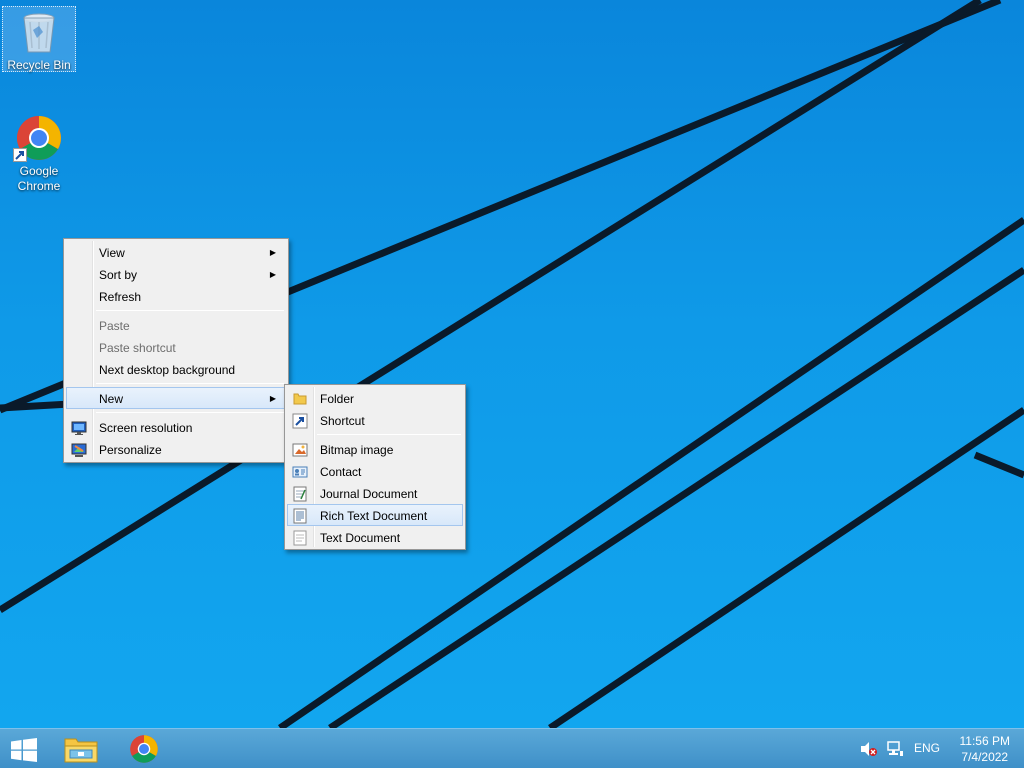 This screenshot has width=1024, height=768. I want to click on menu-item-folder: Folder, so click(375, 398).